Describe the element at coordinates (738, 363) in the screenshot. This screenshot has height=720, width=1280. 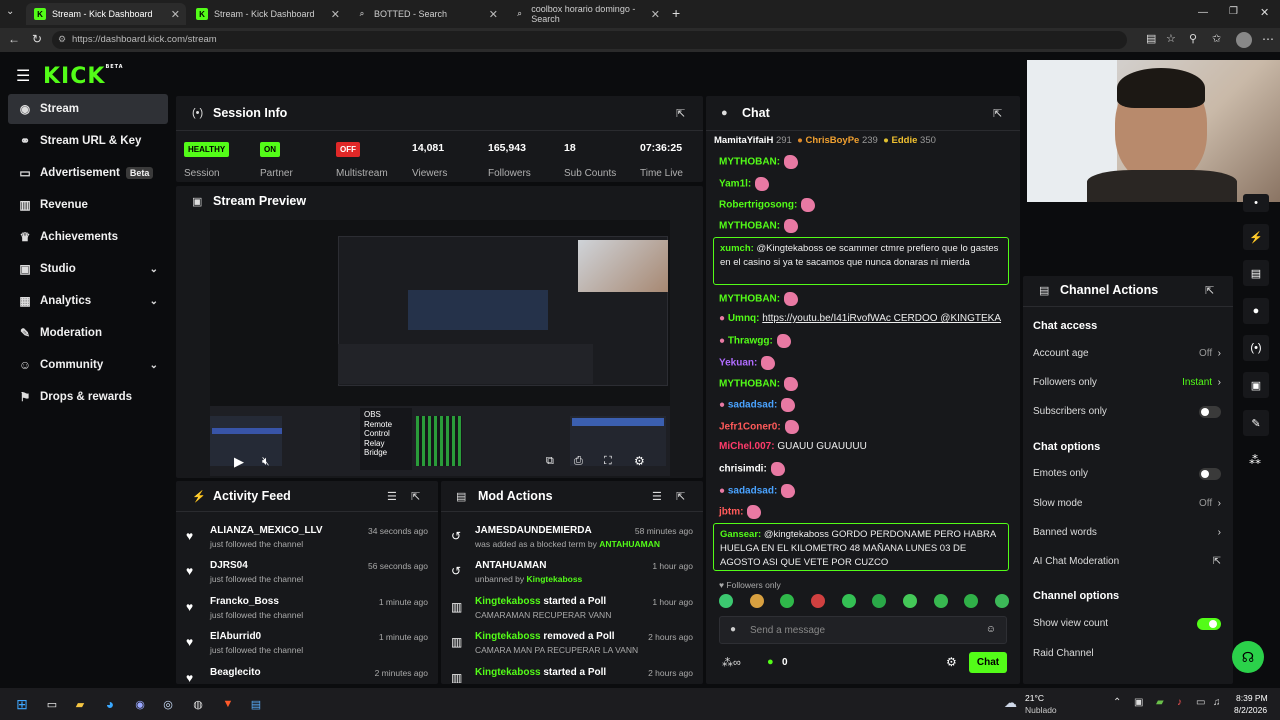
I see `chat-username: Yekuan:` at that location.